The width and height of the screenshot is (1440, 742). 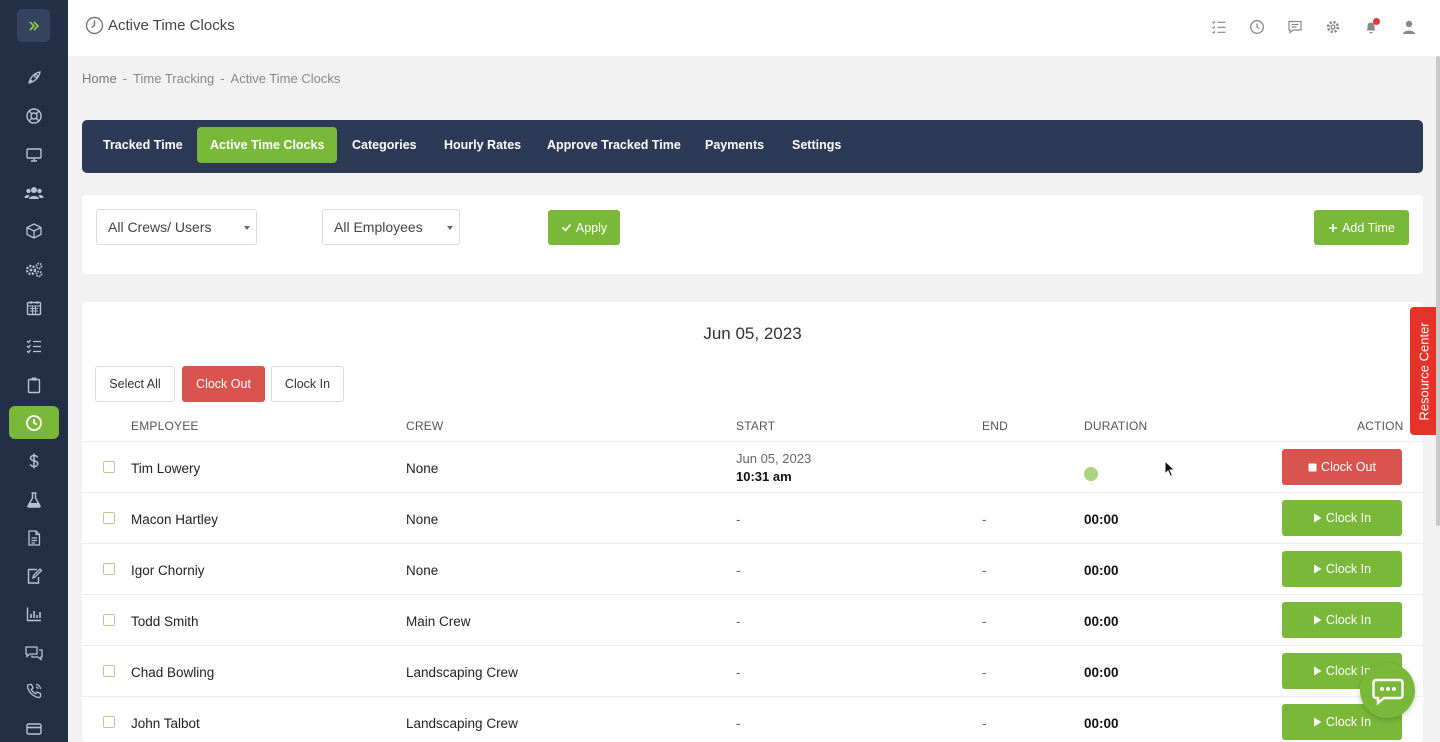 I want to click on breadcrumb-current: Active Time Clocks, so click(x=285, y=78).